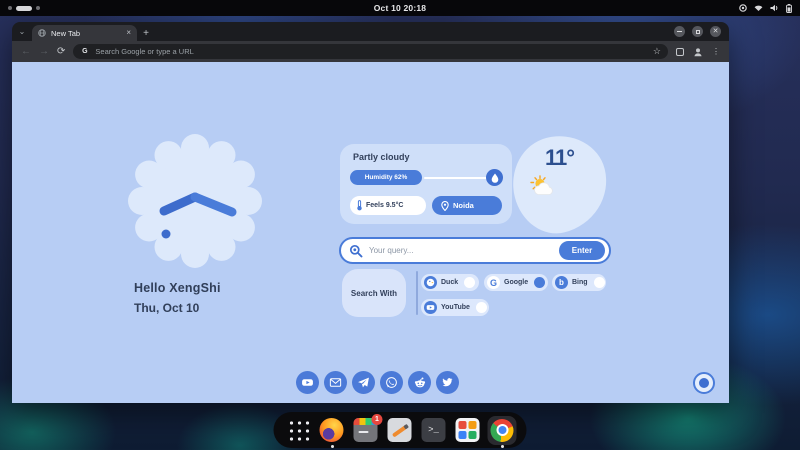  I want to click on browser-toolbar: ← → ⟳ G Search Google or type a URL ☆ ⋮, so click(370, 51).